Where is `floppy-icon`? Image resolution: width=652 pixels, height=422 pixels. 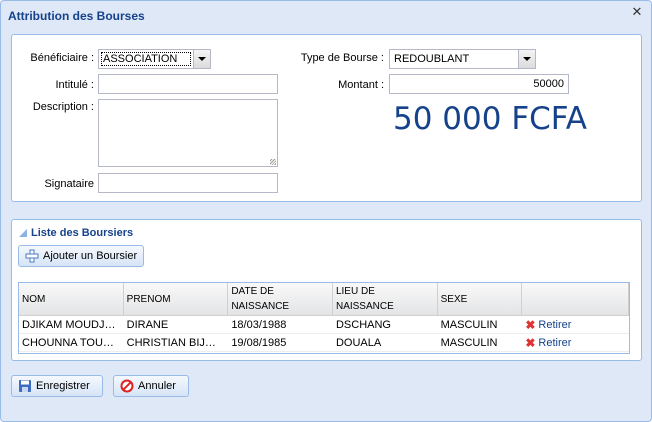 floppy-icon is located at coordinates (25, 386).